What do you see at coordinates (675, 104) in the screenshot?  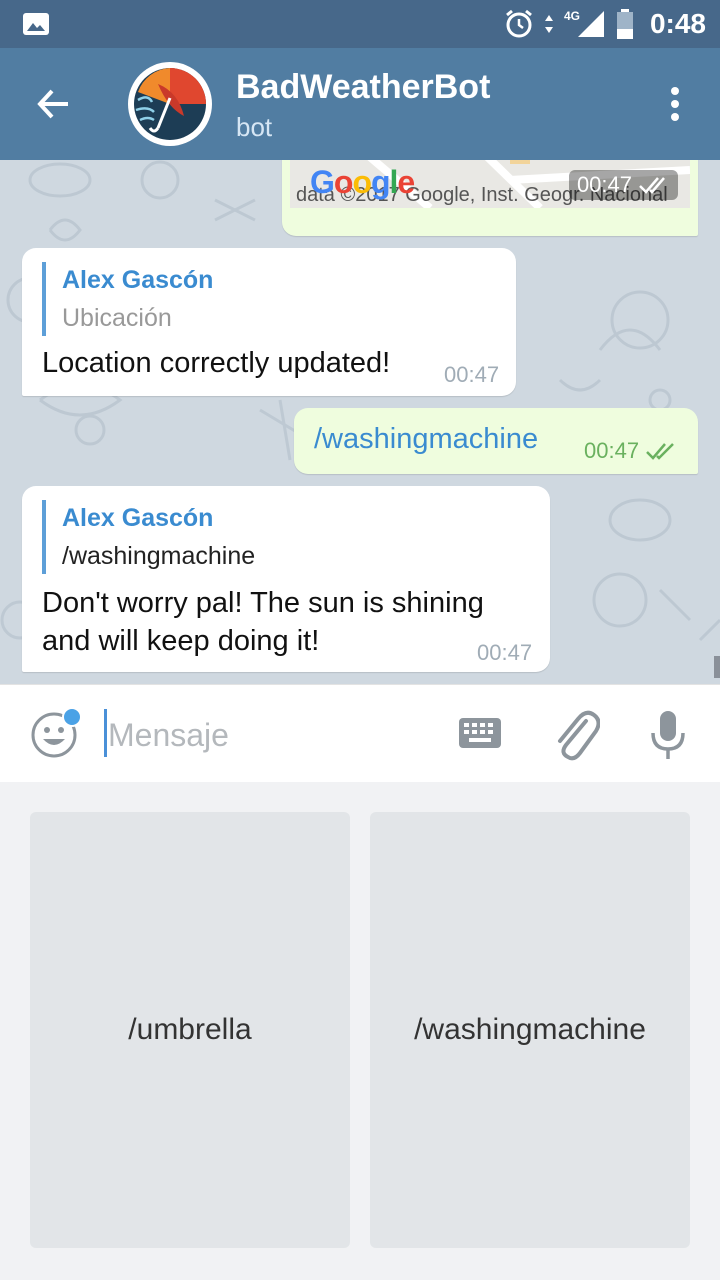 I see `more-options-icon` at bounding box center [675, 104].